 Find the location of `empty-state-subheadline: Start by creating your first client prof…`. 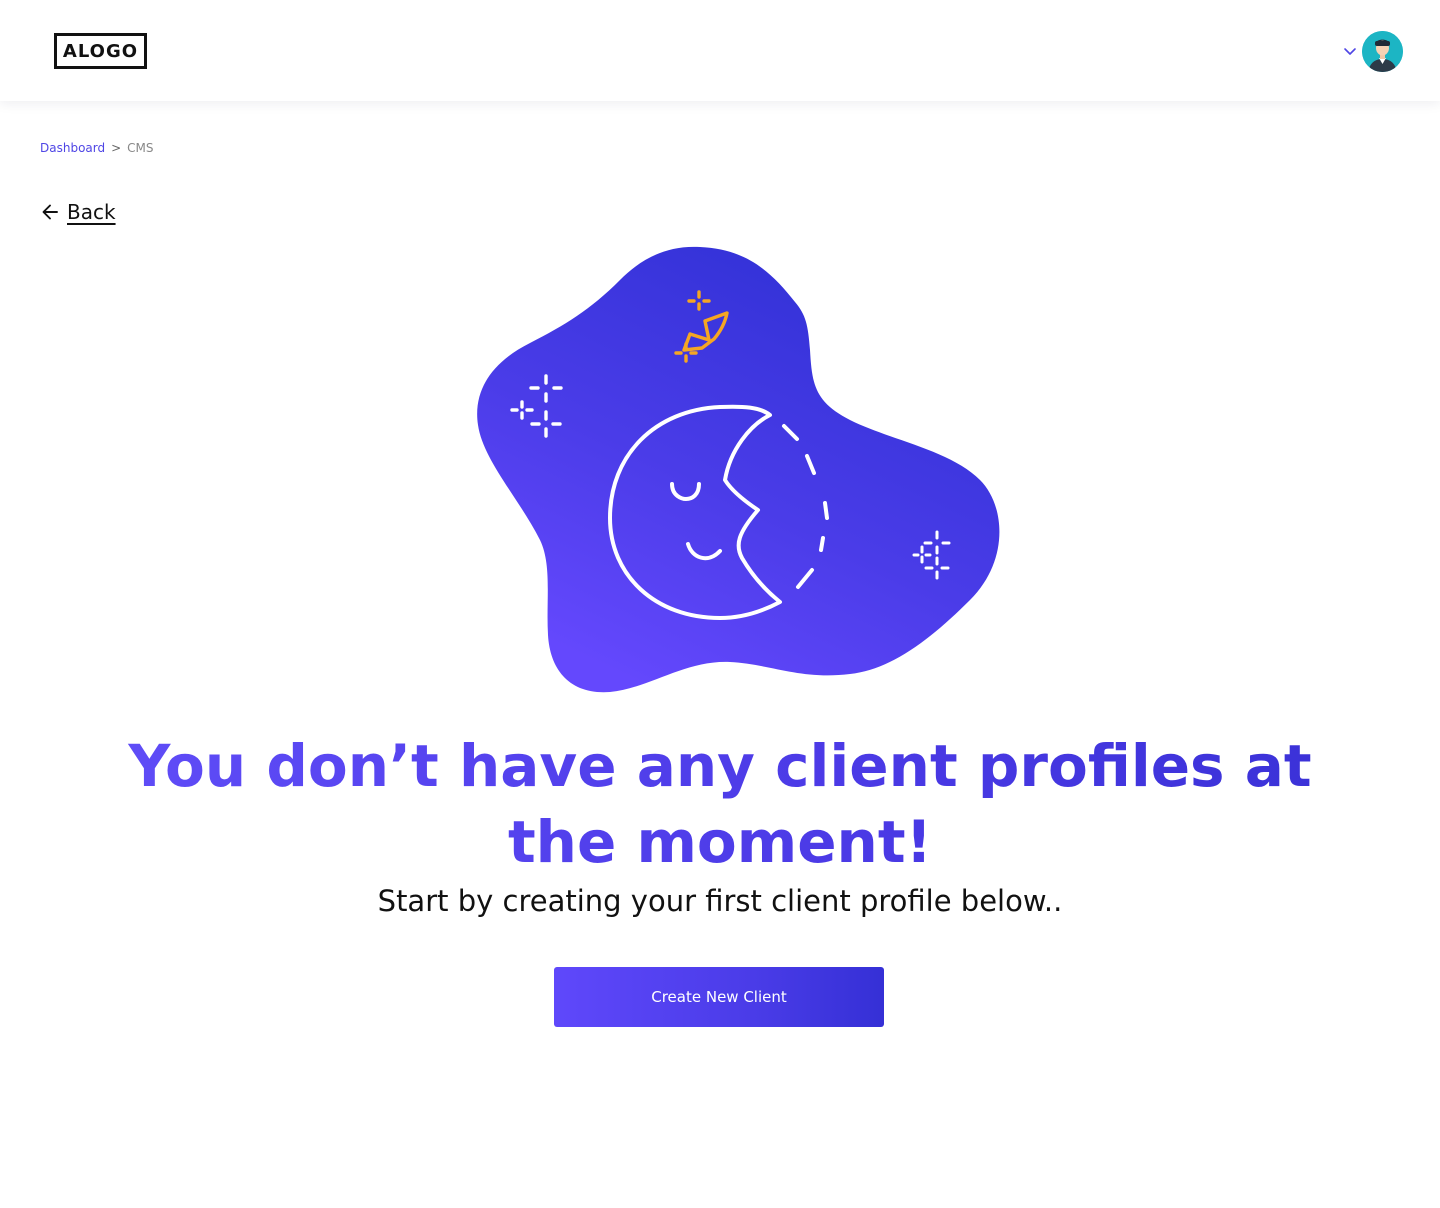

empty-state-subheadline: Start by creating your first client prof… is located at coordinates (720, 901).